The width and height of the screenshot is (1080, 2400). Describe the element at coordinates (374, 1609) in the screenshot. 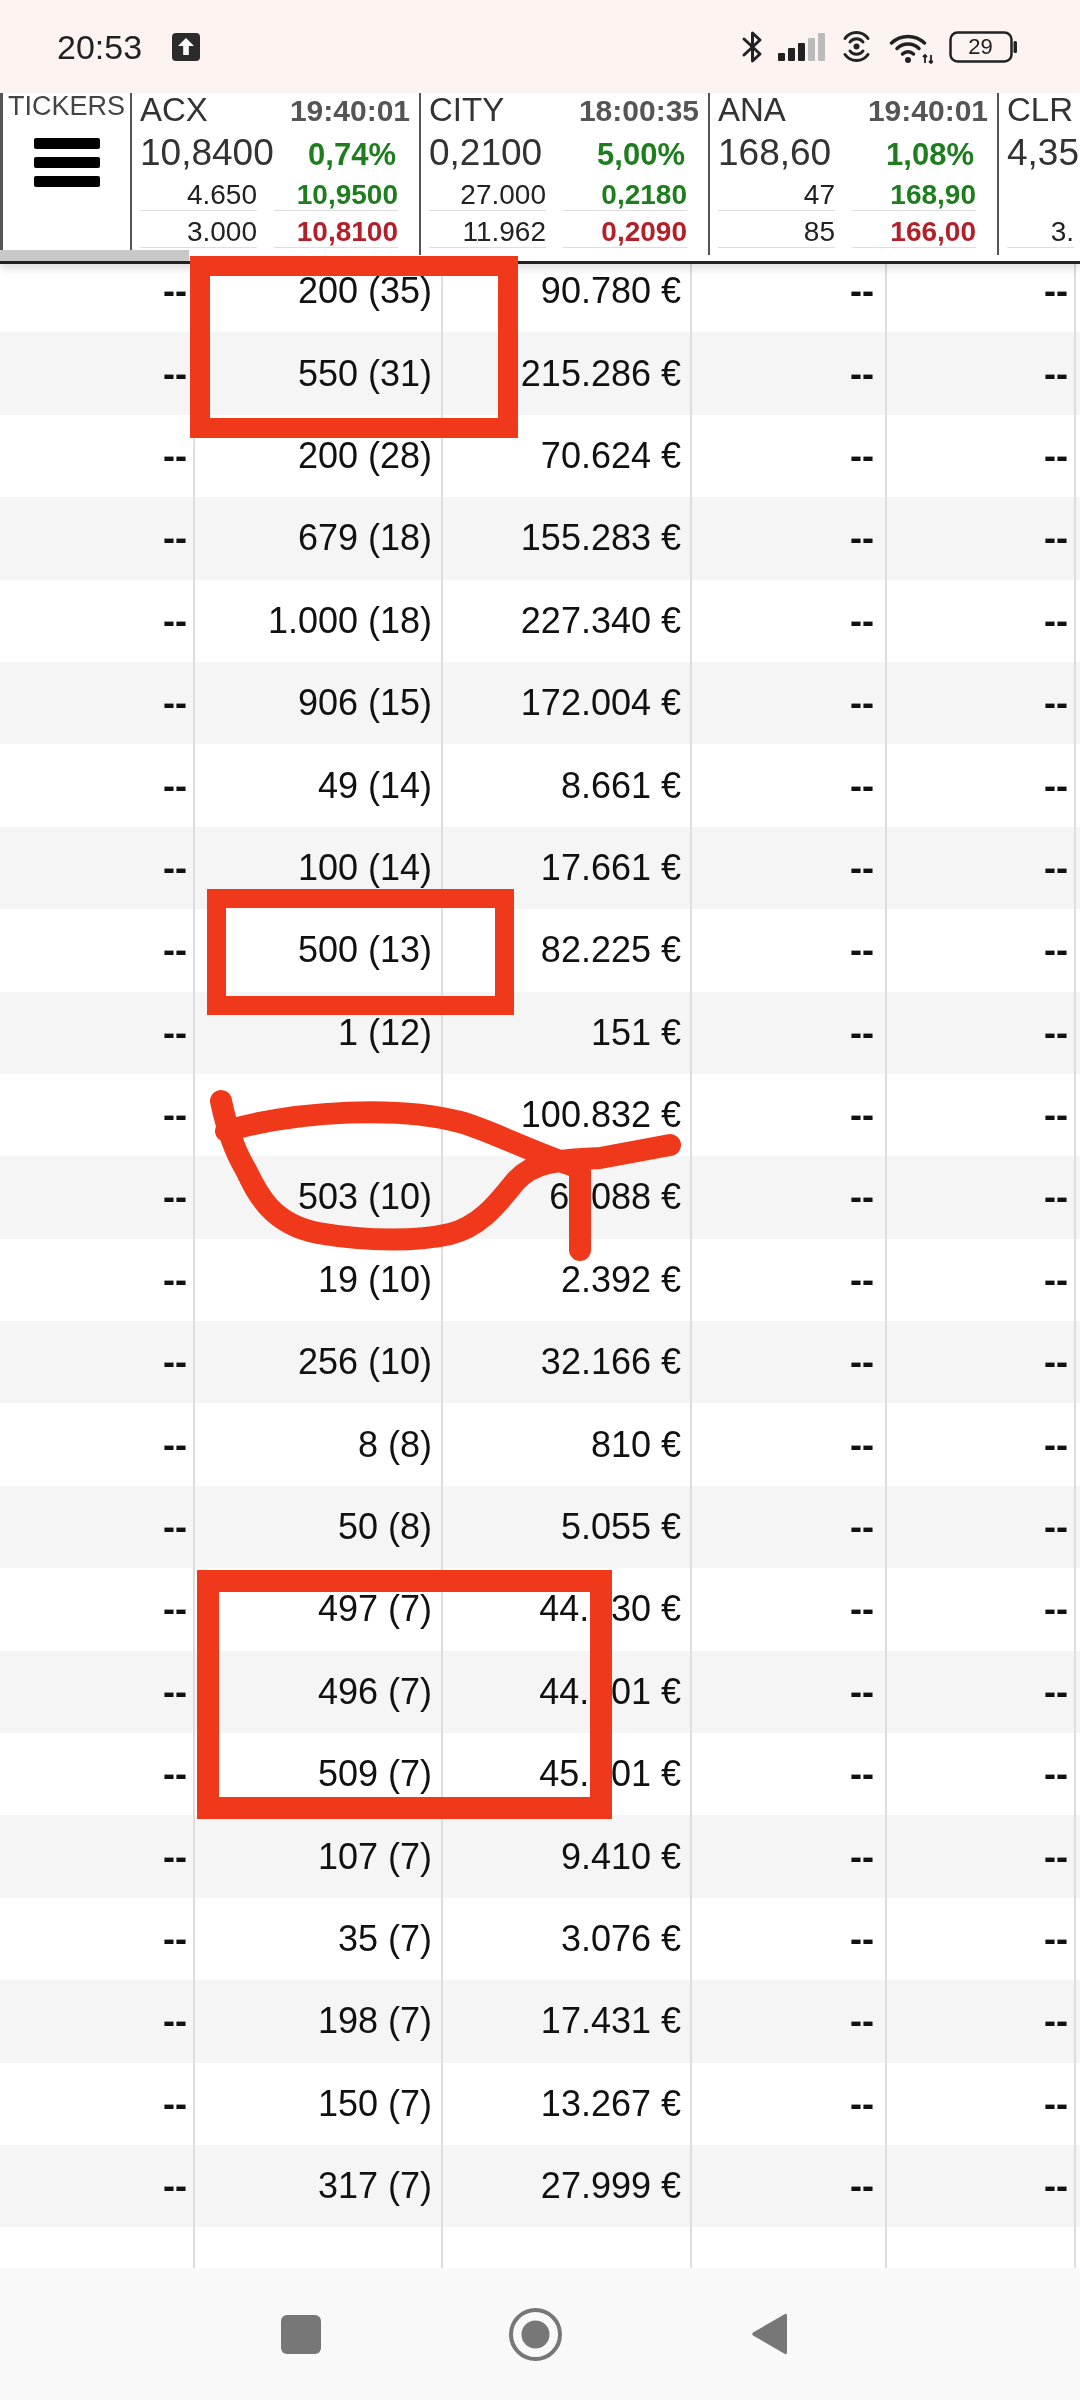

I see `cell-value: 497 (7)` at that location.